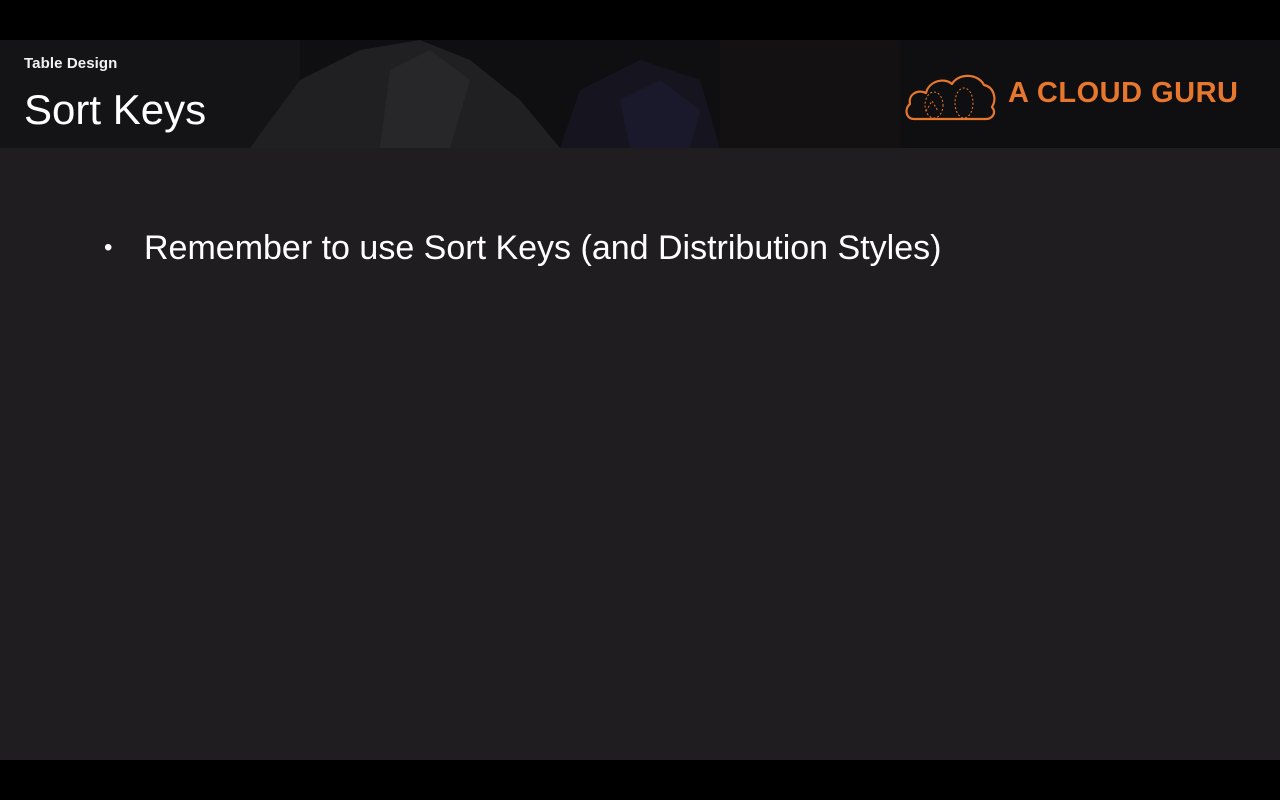 The width and height of the screenshot is (1280, 800). I want to click on brand-logo: A CLOUD GURU, so click(1074, 95).